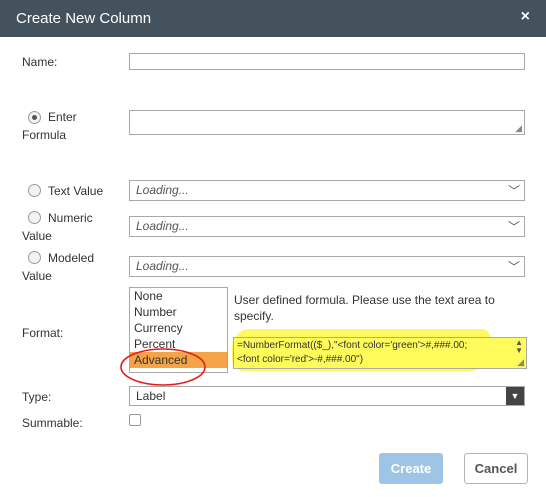 Image resolution: width=546 pixels, height=497 pixels. What do you see at coordinates (40, 62) in the screenshot?
I see `name-label: Name:` at bounding box center [40, 62].